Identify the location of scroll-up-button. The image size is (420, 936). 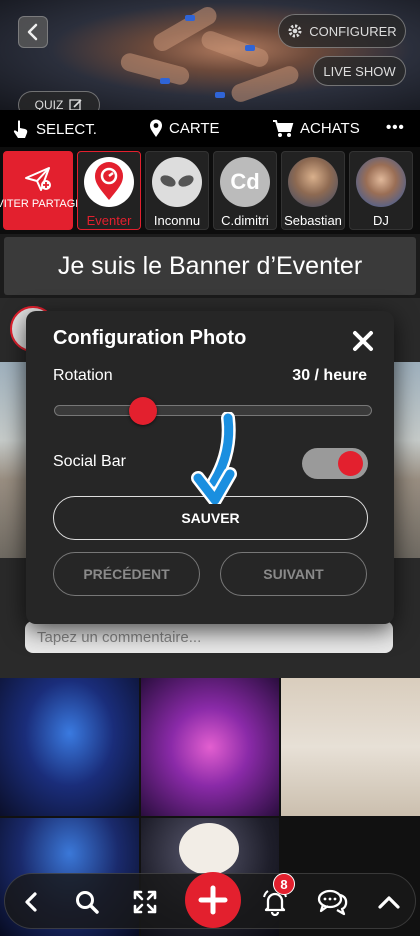
(389, 902).